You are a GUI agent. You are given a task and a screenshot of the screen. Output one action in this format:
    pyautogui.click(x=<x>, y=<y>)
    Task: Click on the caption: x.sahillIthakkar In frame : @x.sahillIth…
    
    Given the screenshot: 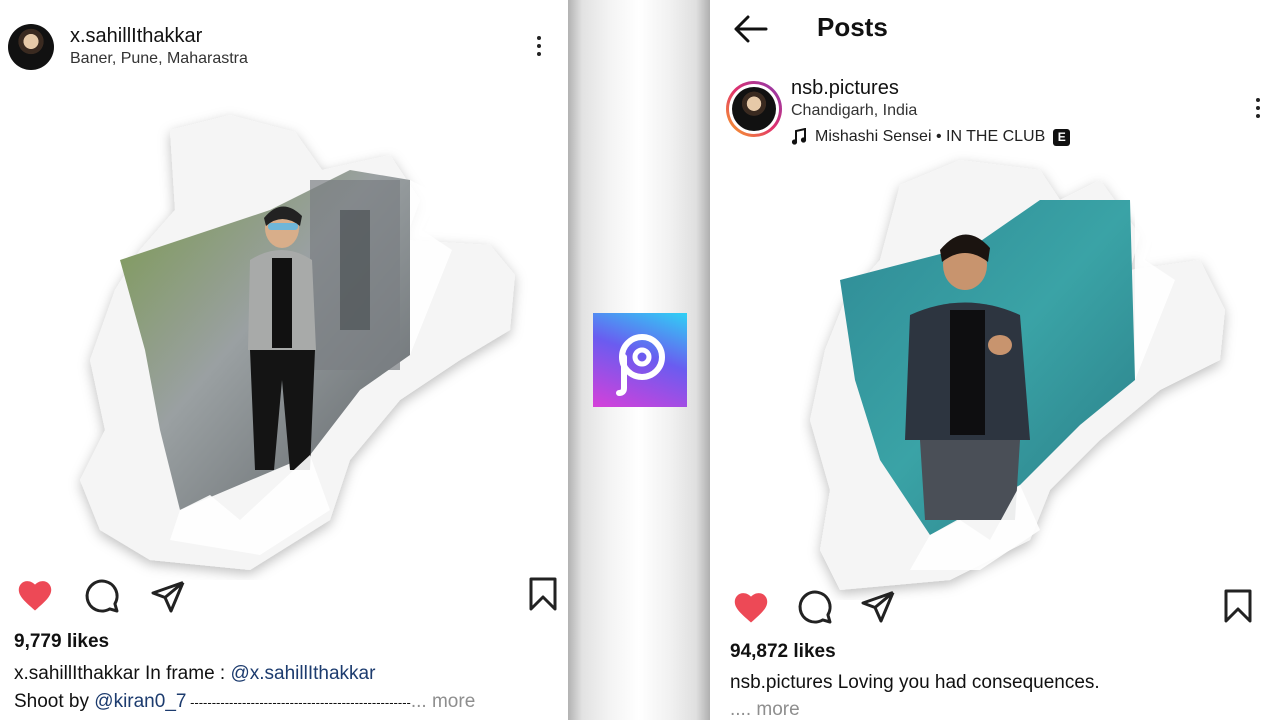 What is the action you would take?
    pyautogui.click(x=194, y=674)
    